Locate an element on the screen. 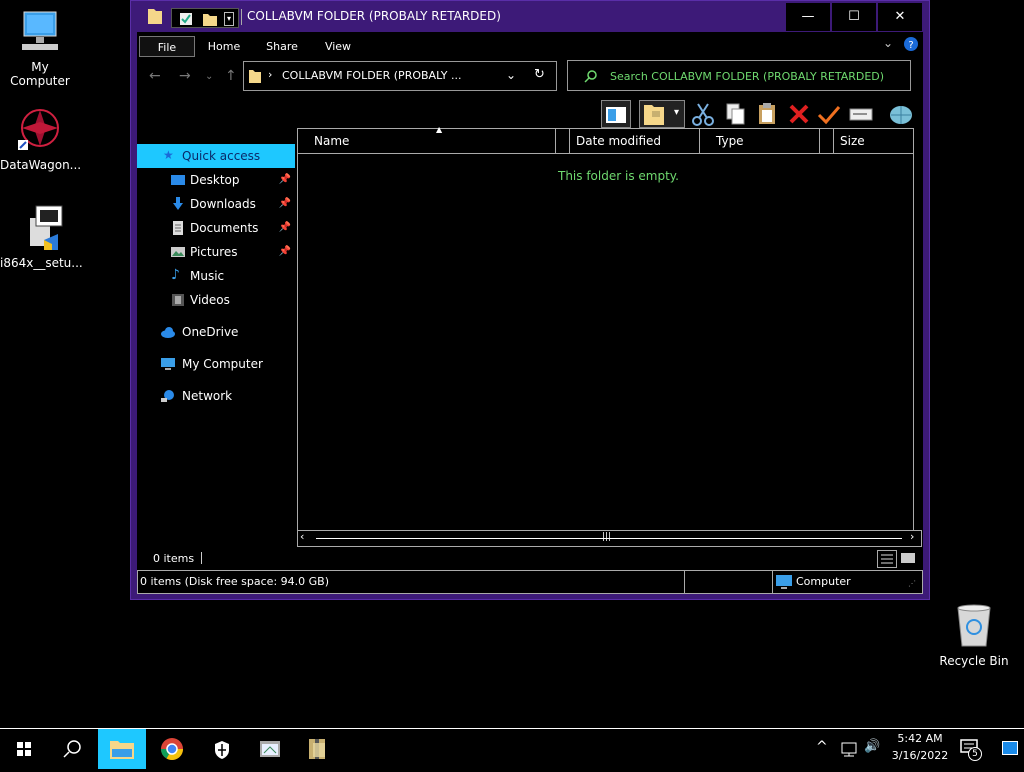 This screenshot has width=1024, height=772. show-desktop-button is located at coordinates (1010, 748).